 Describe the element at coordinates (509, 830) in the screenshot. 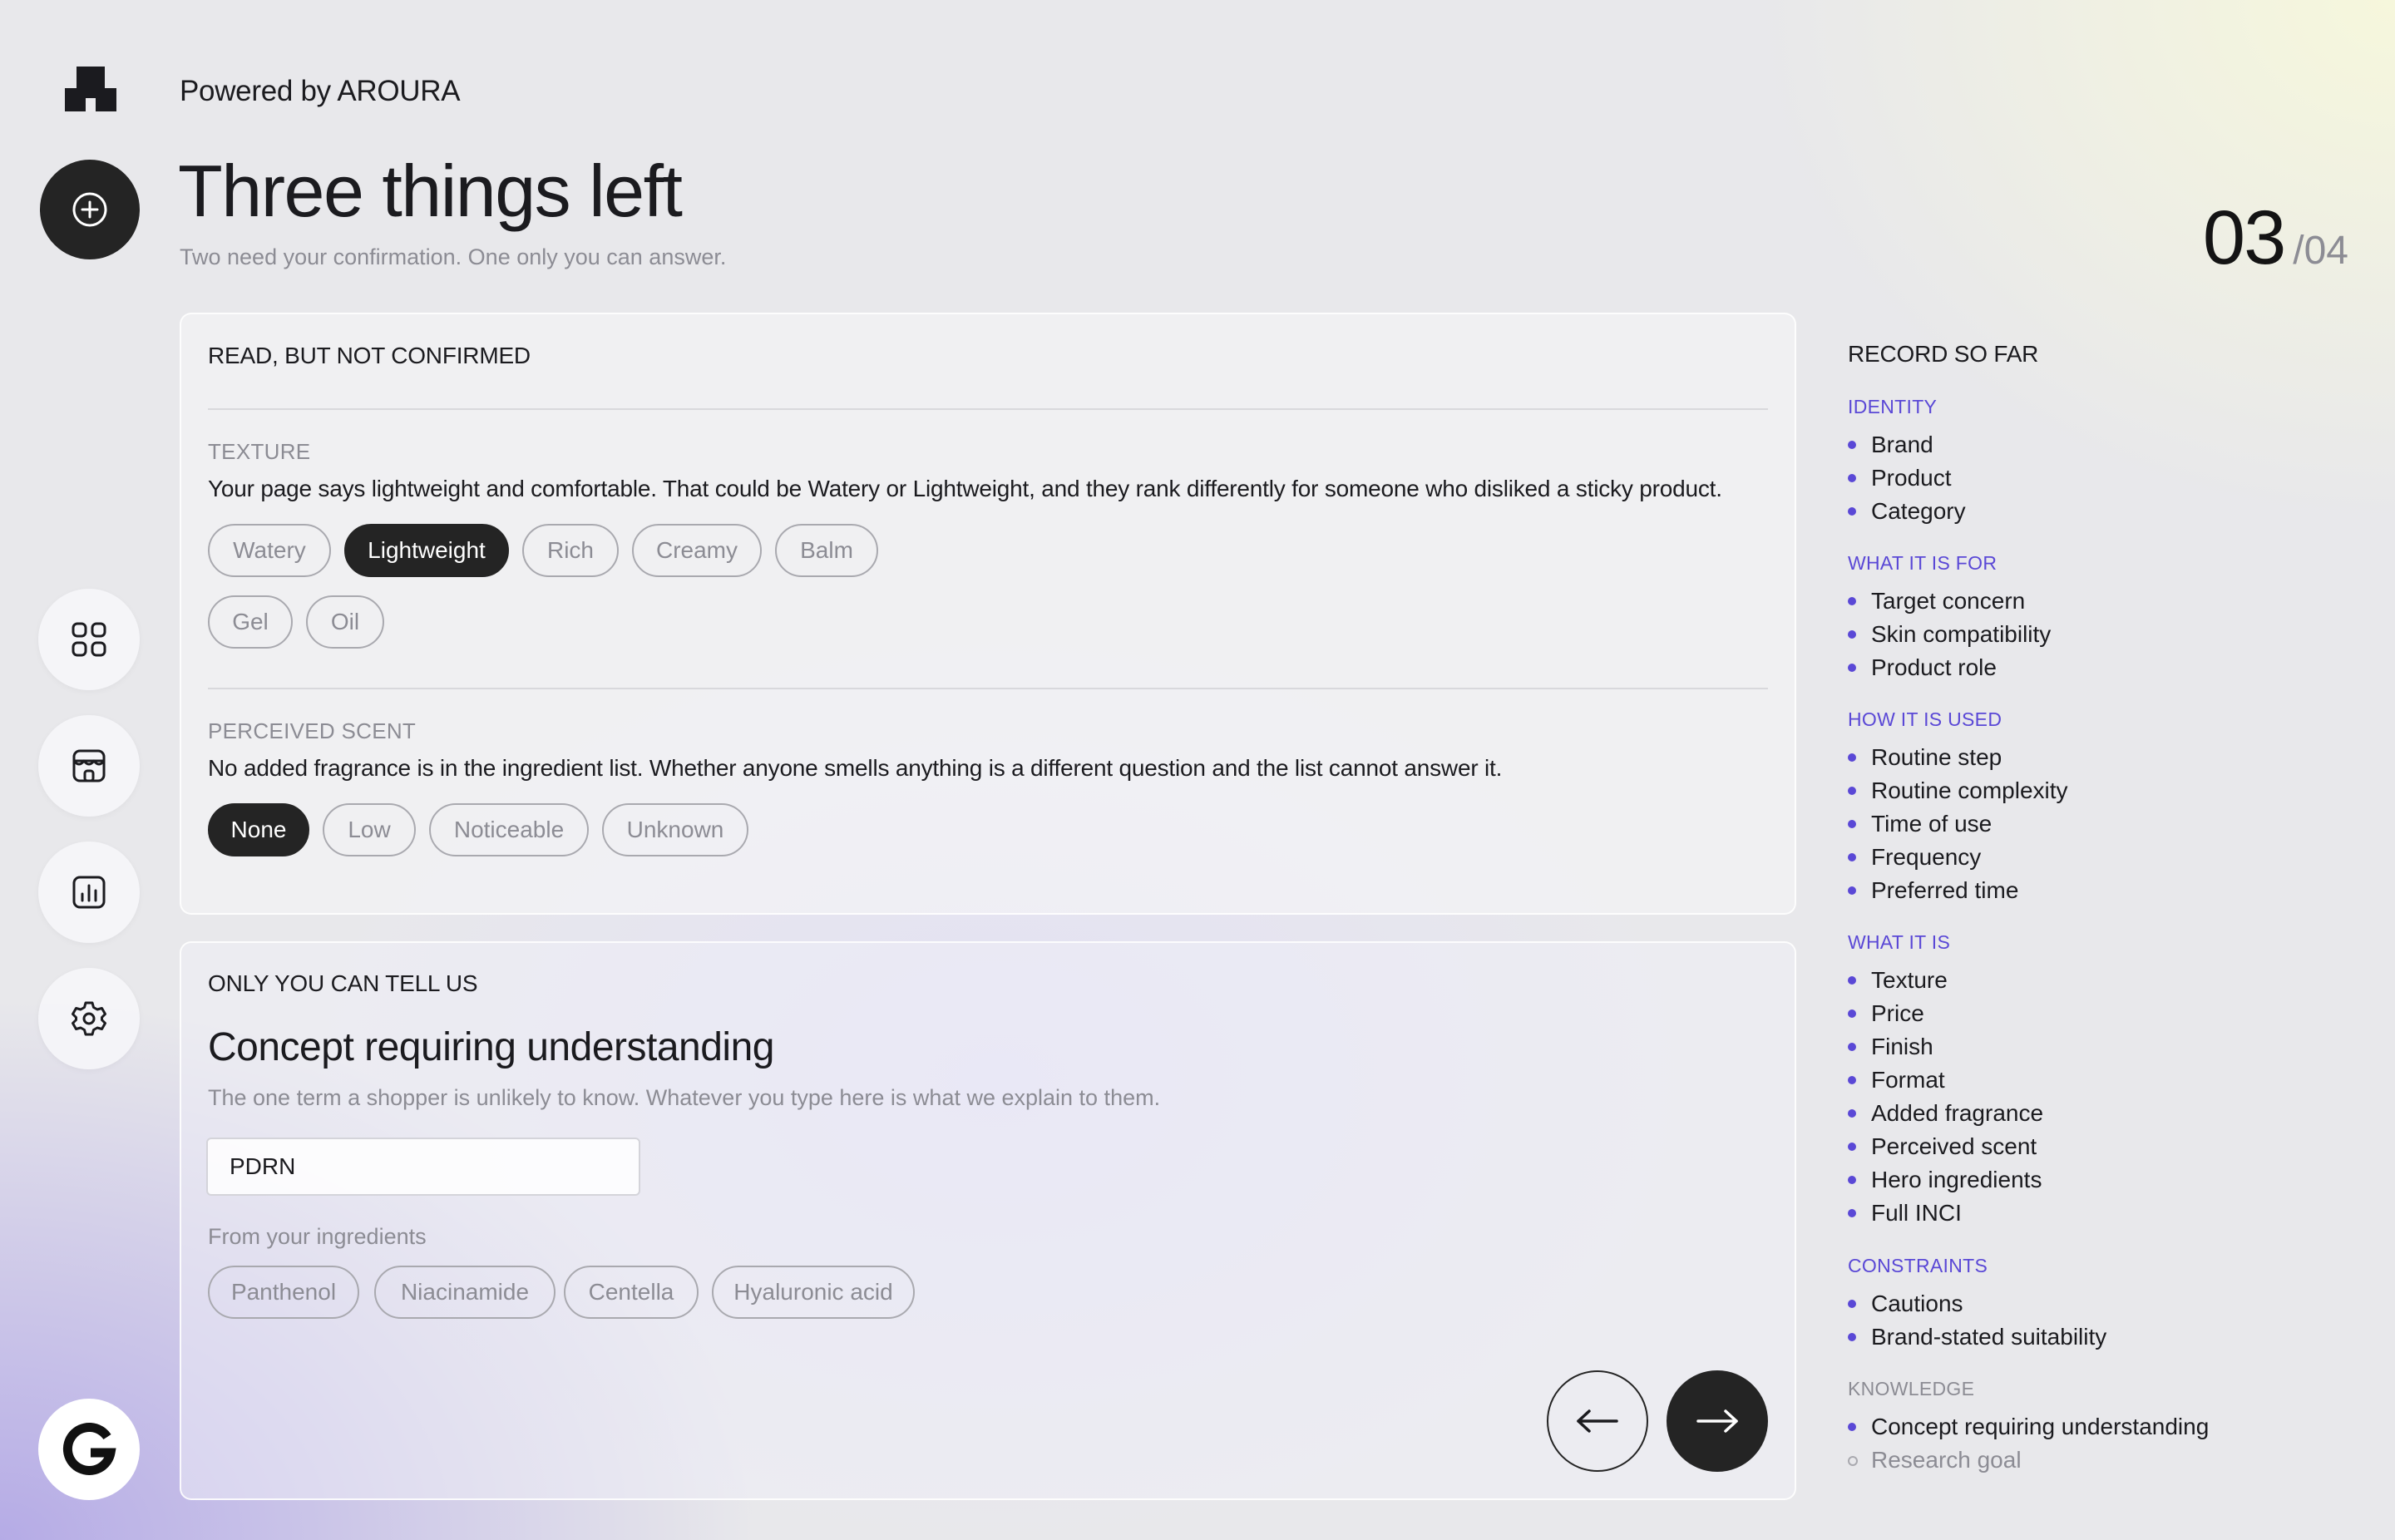

I see `scent-option-noticeable: Noticeable` at that location.